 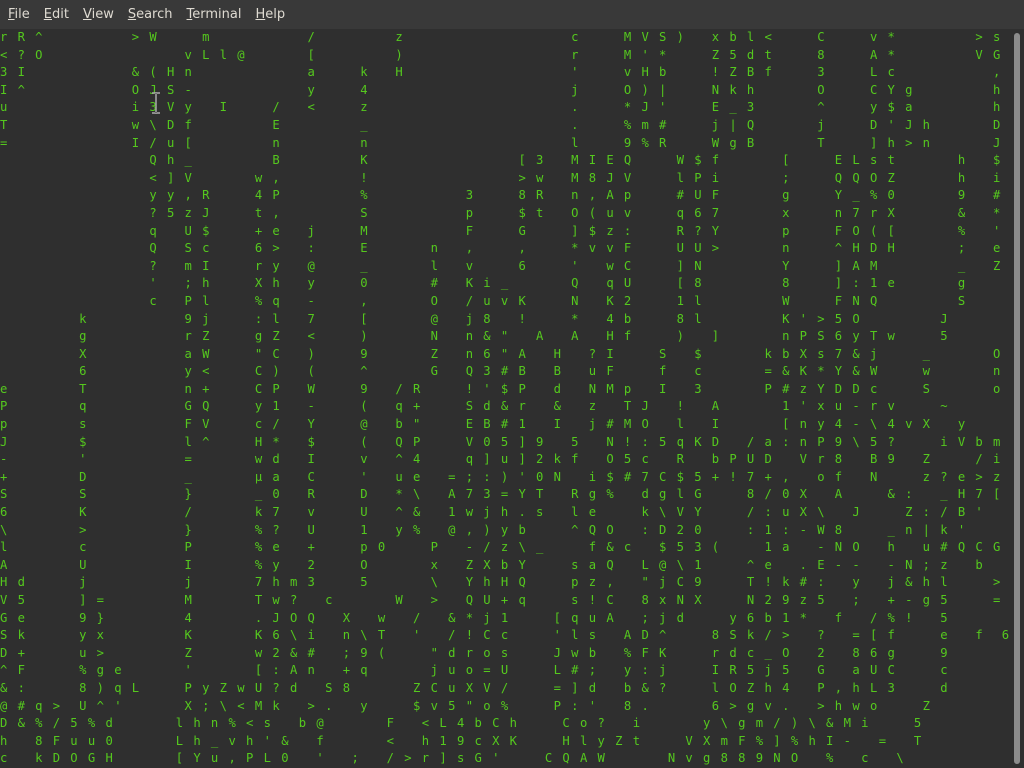 I want to click on menu-terminal: Terminal, so click(x=214, y=14).